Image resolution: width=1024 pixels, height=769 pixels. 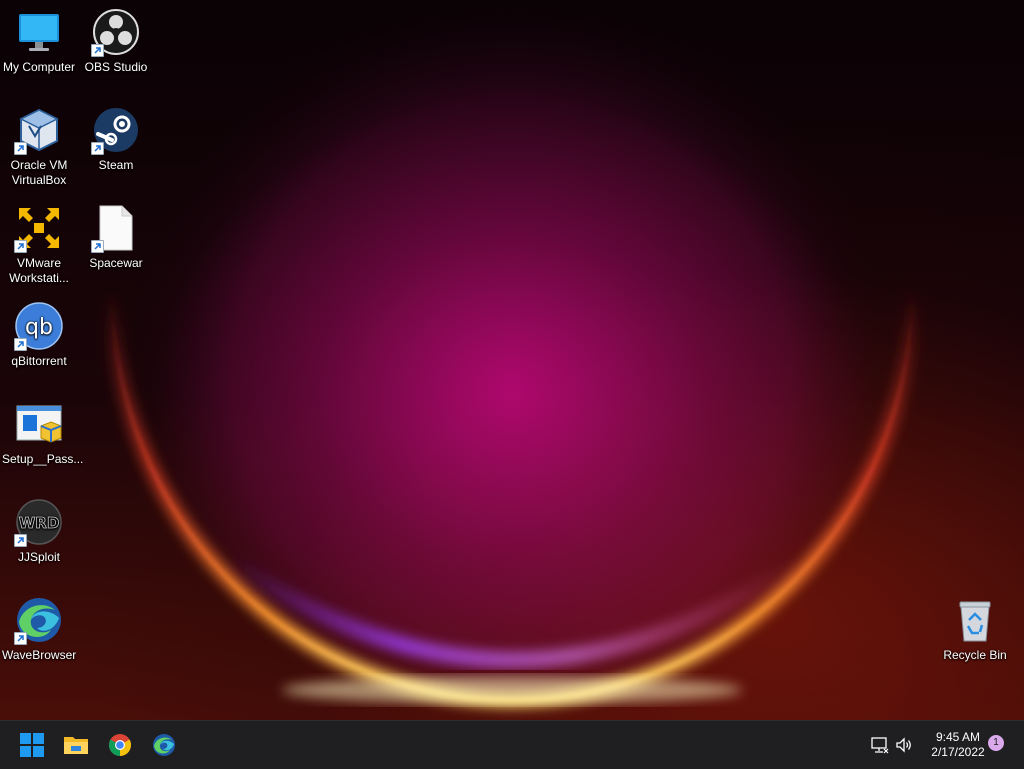 I want to click on windows-logo-icon, so click(x=32, y=745).